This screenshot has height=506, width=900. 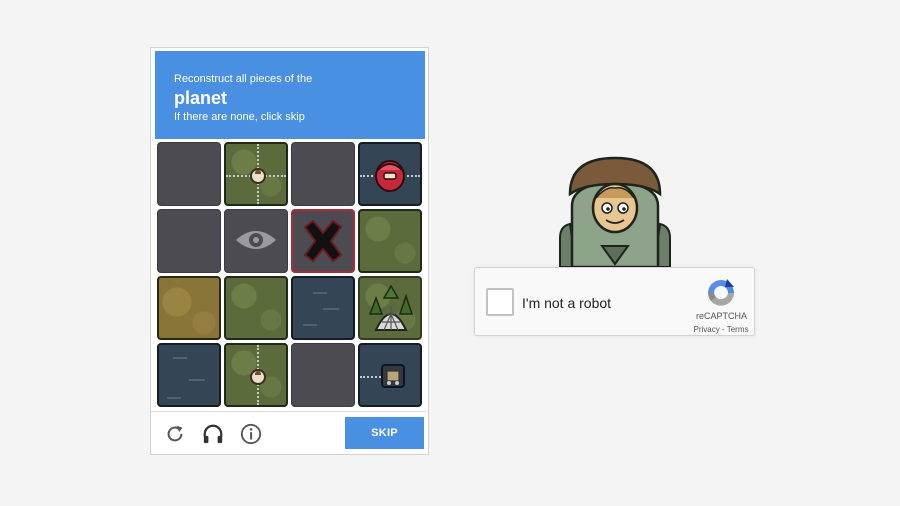 I want to click on not-robot-label: I'm not a robot, so click(x=566, y=303).